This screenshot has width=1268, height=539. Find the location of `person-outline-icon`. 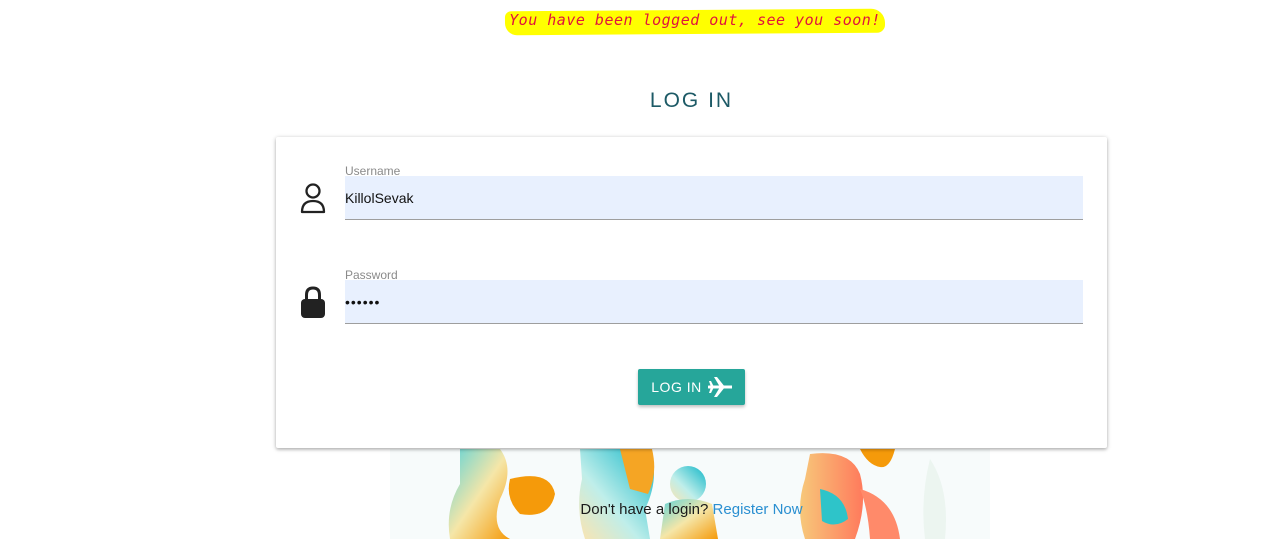

person-outline-icon is located at coordinates (313, 198).